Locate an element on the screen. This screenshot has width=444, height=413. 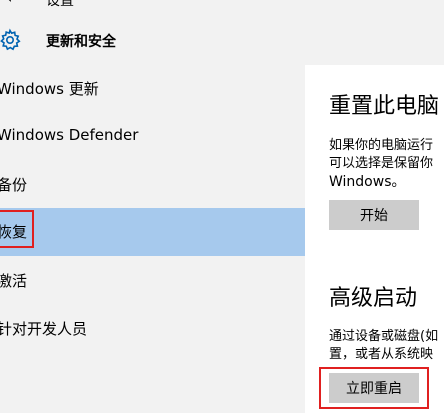
sidebar-item-label: 针对开发人员 is located at coordinates (44, 329).